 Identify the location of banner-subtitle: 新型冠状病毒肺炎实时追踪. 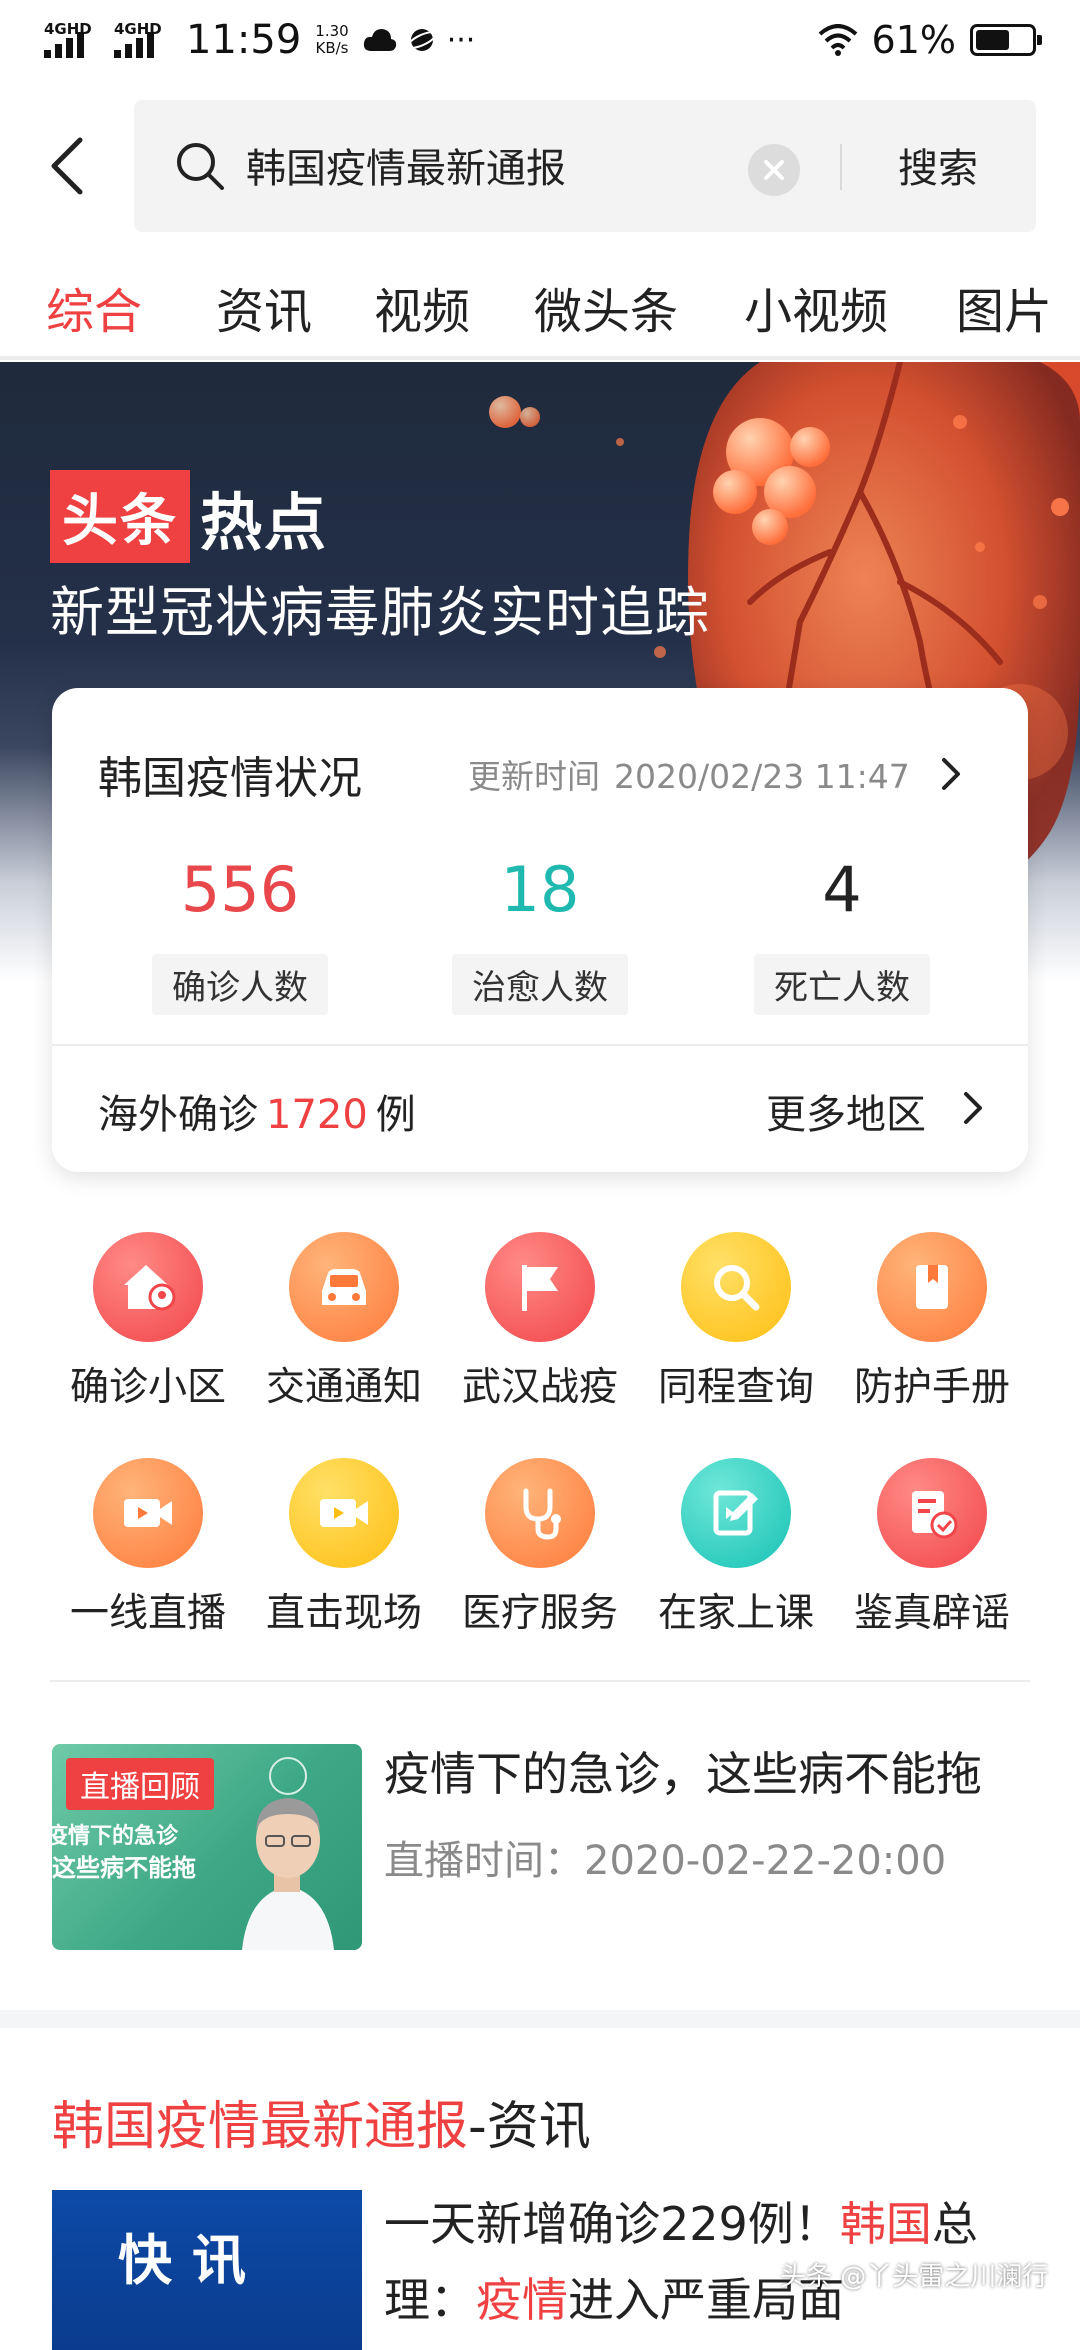
(380, 612).